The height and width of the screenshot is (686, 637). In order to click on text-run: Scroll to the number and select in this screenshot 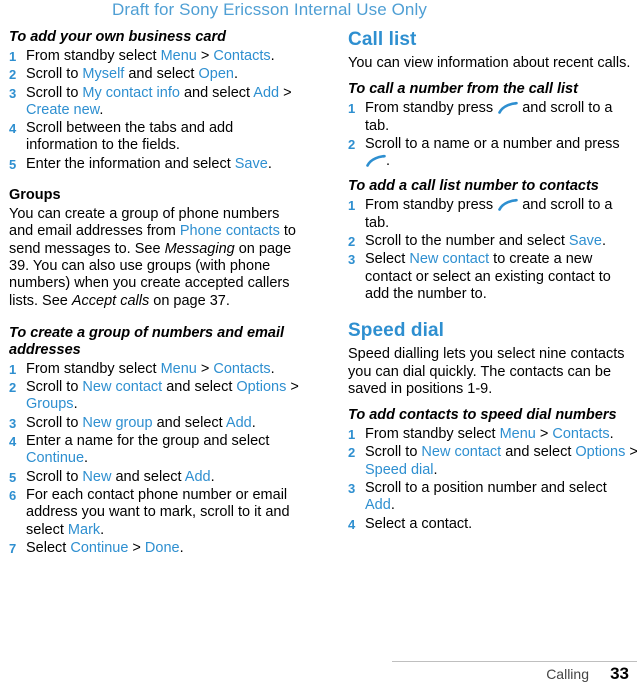, I will do `click(467, 241)`.